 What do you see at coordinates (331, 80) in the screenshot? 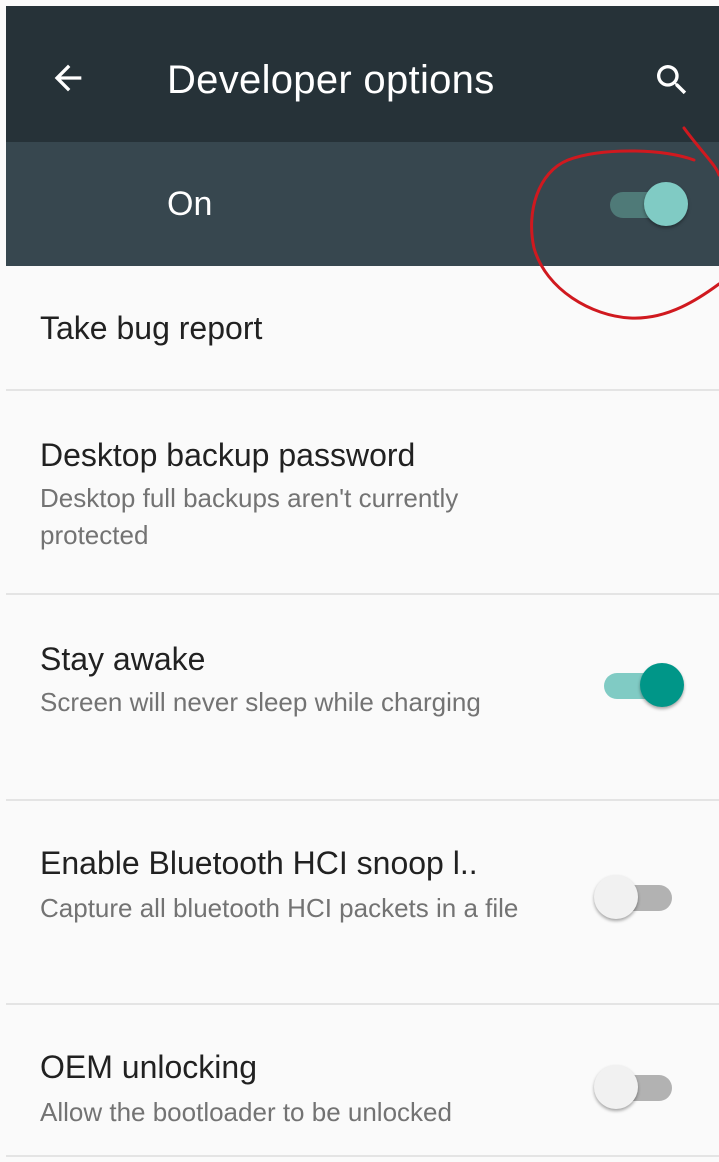
I see `page-title: Developer options` at bounding box center [331, 80].